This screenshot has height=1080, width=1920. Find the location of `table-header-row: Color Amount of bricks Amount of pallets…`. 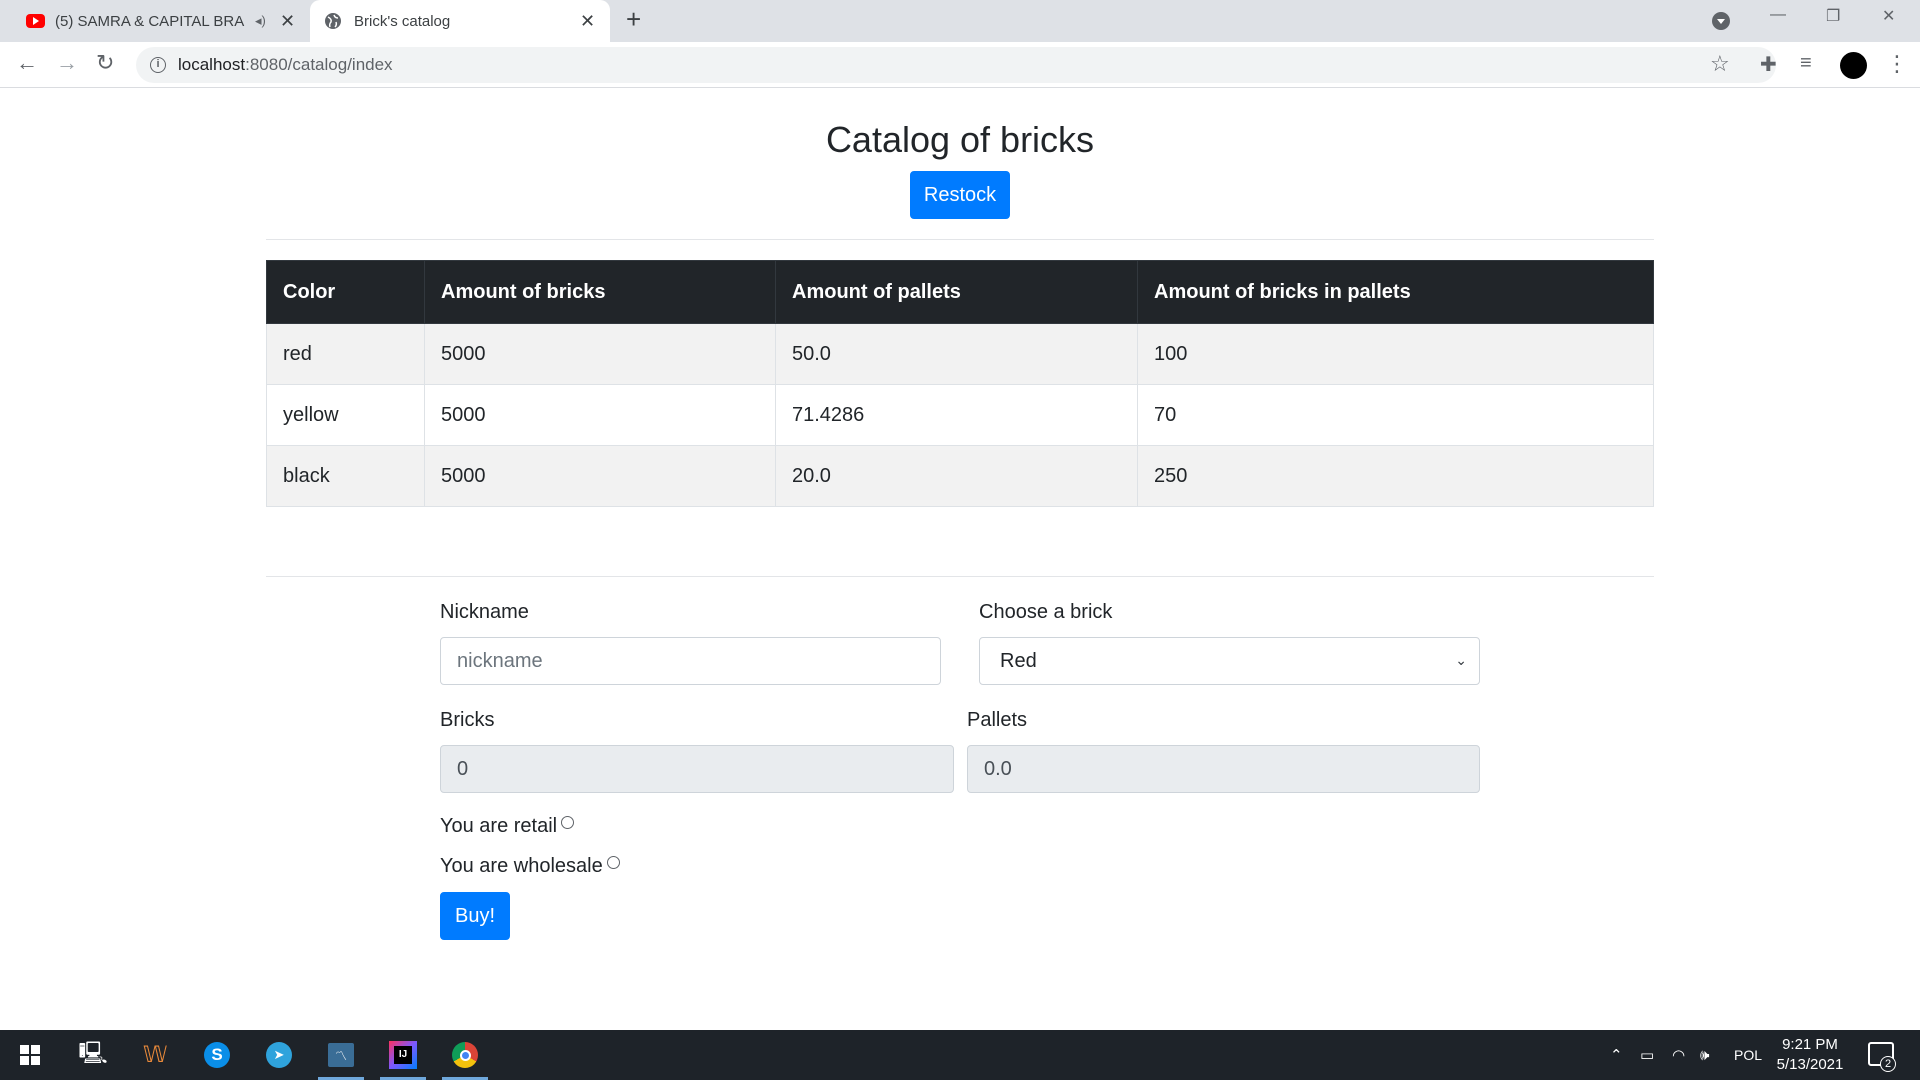

table-header-row: Color Amount of bricks Amount of pallets… is located at coordinates (960, 292).